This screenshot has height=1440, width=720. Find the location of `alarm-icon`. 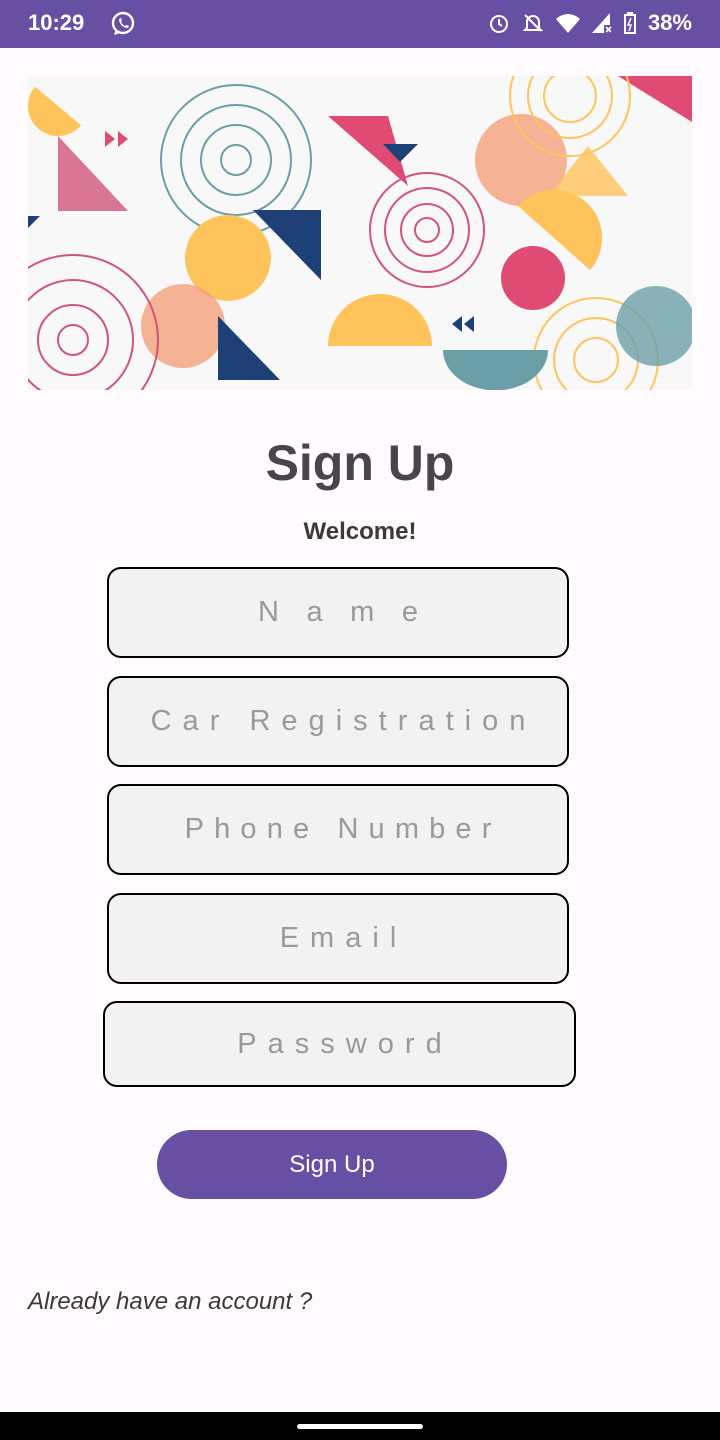

alarm-icon is located at coordinates (499, 23).